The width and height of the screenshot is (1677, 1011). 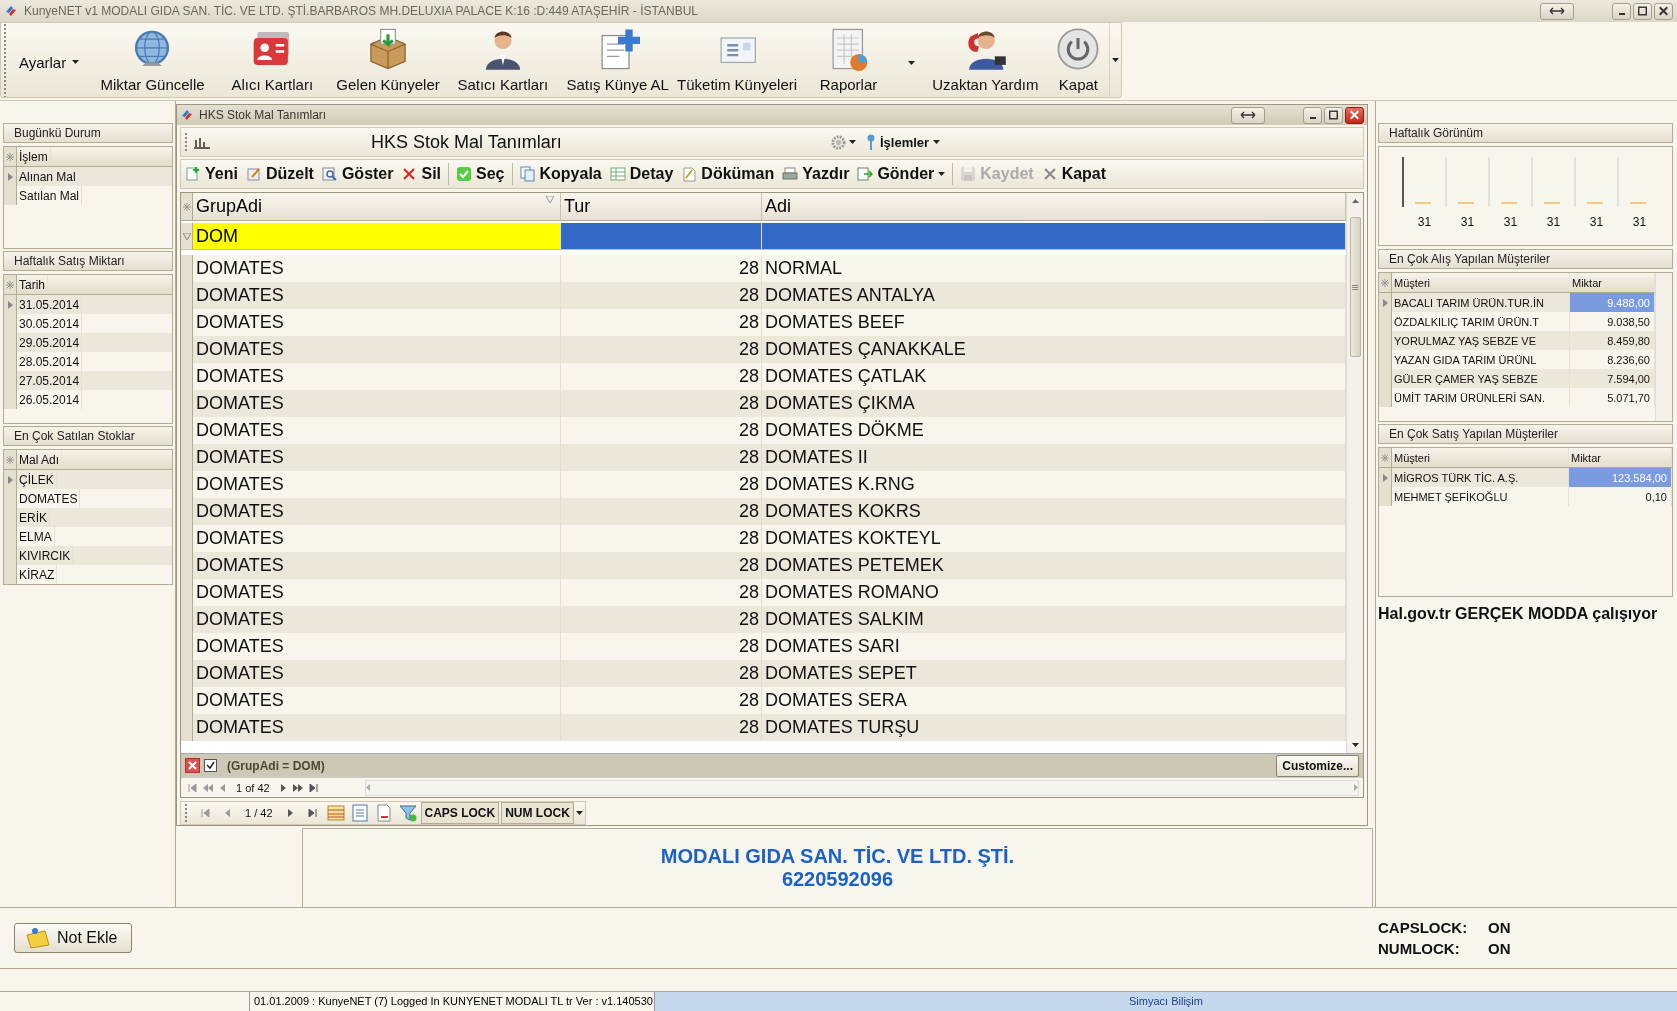 I want to click on actions-menu: İşlemler, so click(x=903, y=142).